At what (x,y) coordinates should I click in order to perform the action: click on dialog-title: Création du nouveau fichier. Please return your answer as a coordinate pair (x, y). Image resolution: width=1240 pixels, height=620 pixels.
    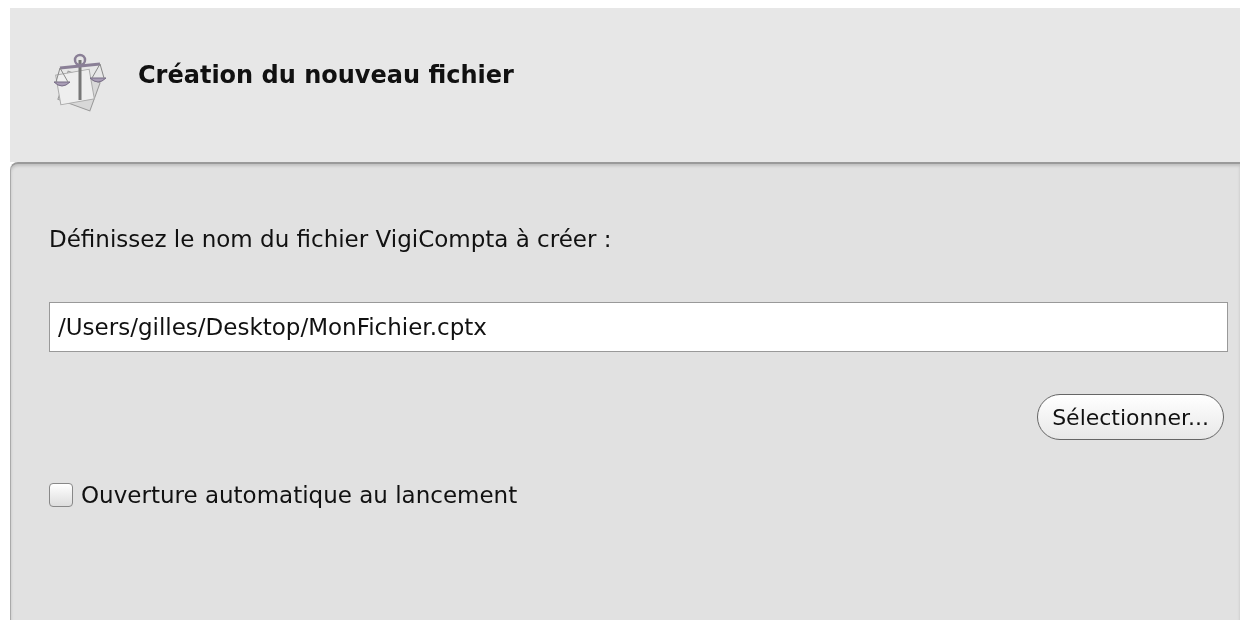
    Looking at the image, I should click on (326, 75).